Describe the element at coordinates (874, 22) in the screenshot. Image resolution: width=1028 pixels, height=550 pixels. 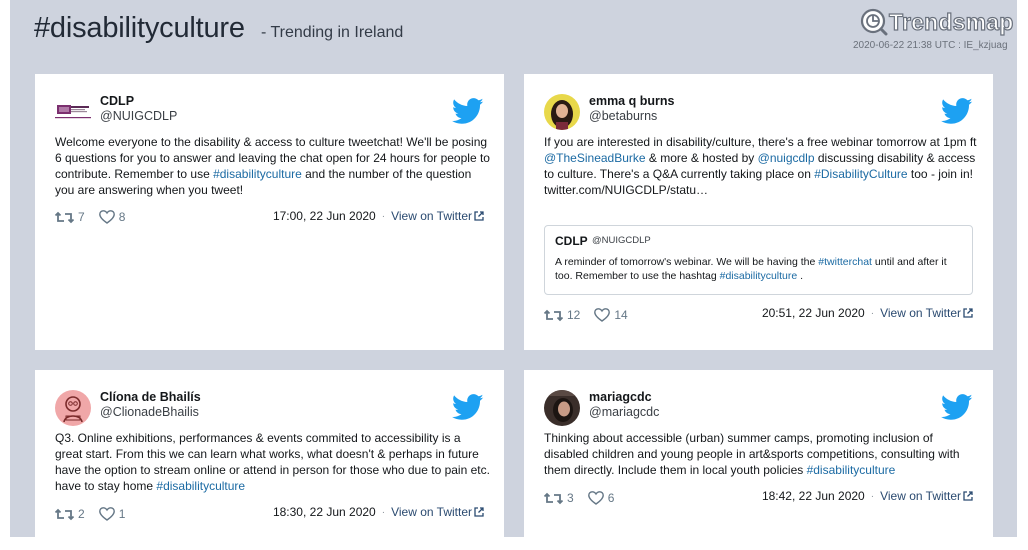
I see `trendsmap-logo-icon` at that location.